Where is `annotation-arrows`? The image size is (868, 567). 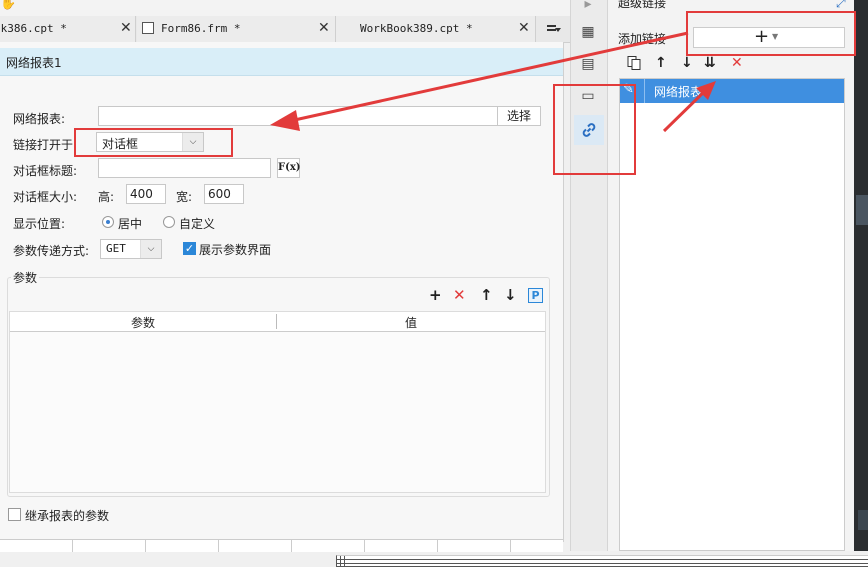 annotation-arrows is located at coordinates (493, 82).